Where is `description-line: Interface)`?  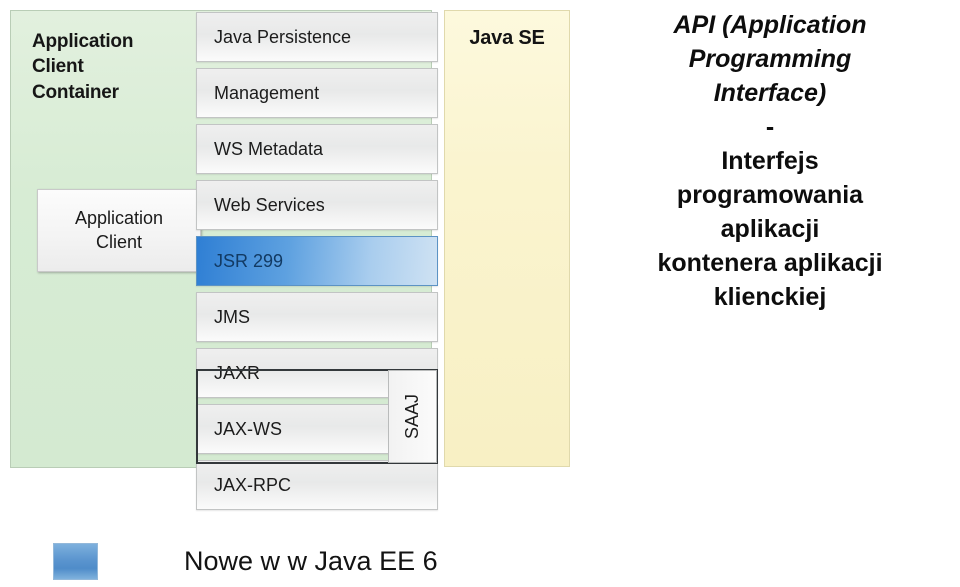
description-line: Interface) is located at coordinates (770, 93).